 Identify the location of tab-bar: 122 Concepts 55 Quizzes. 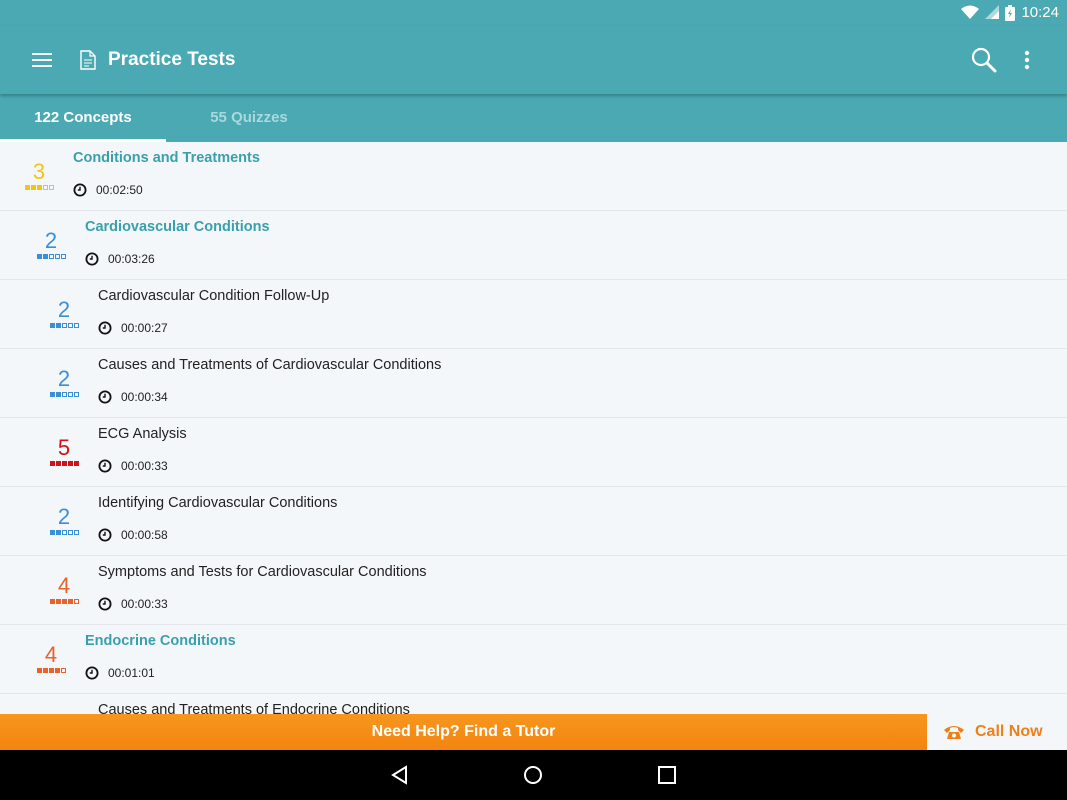
(533, 118).